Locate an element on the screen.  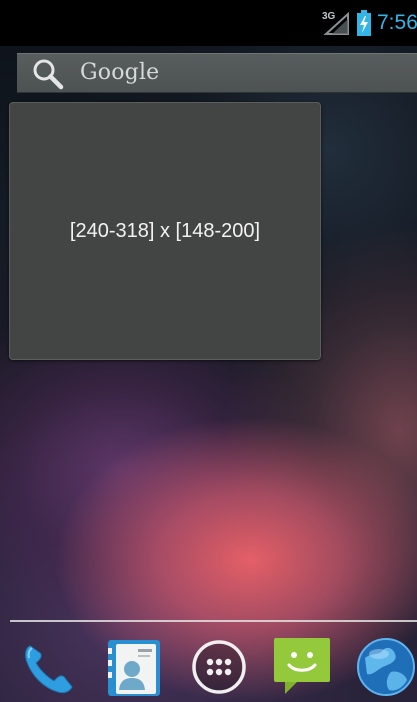
battery-charging-icon is located at coordinates (364, 23).